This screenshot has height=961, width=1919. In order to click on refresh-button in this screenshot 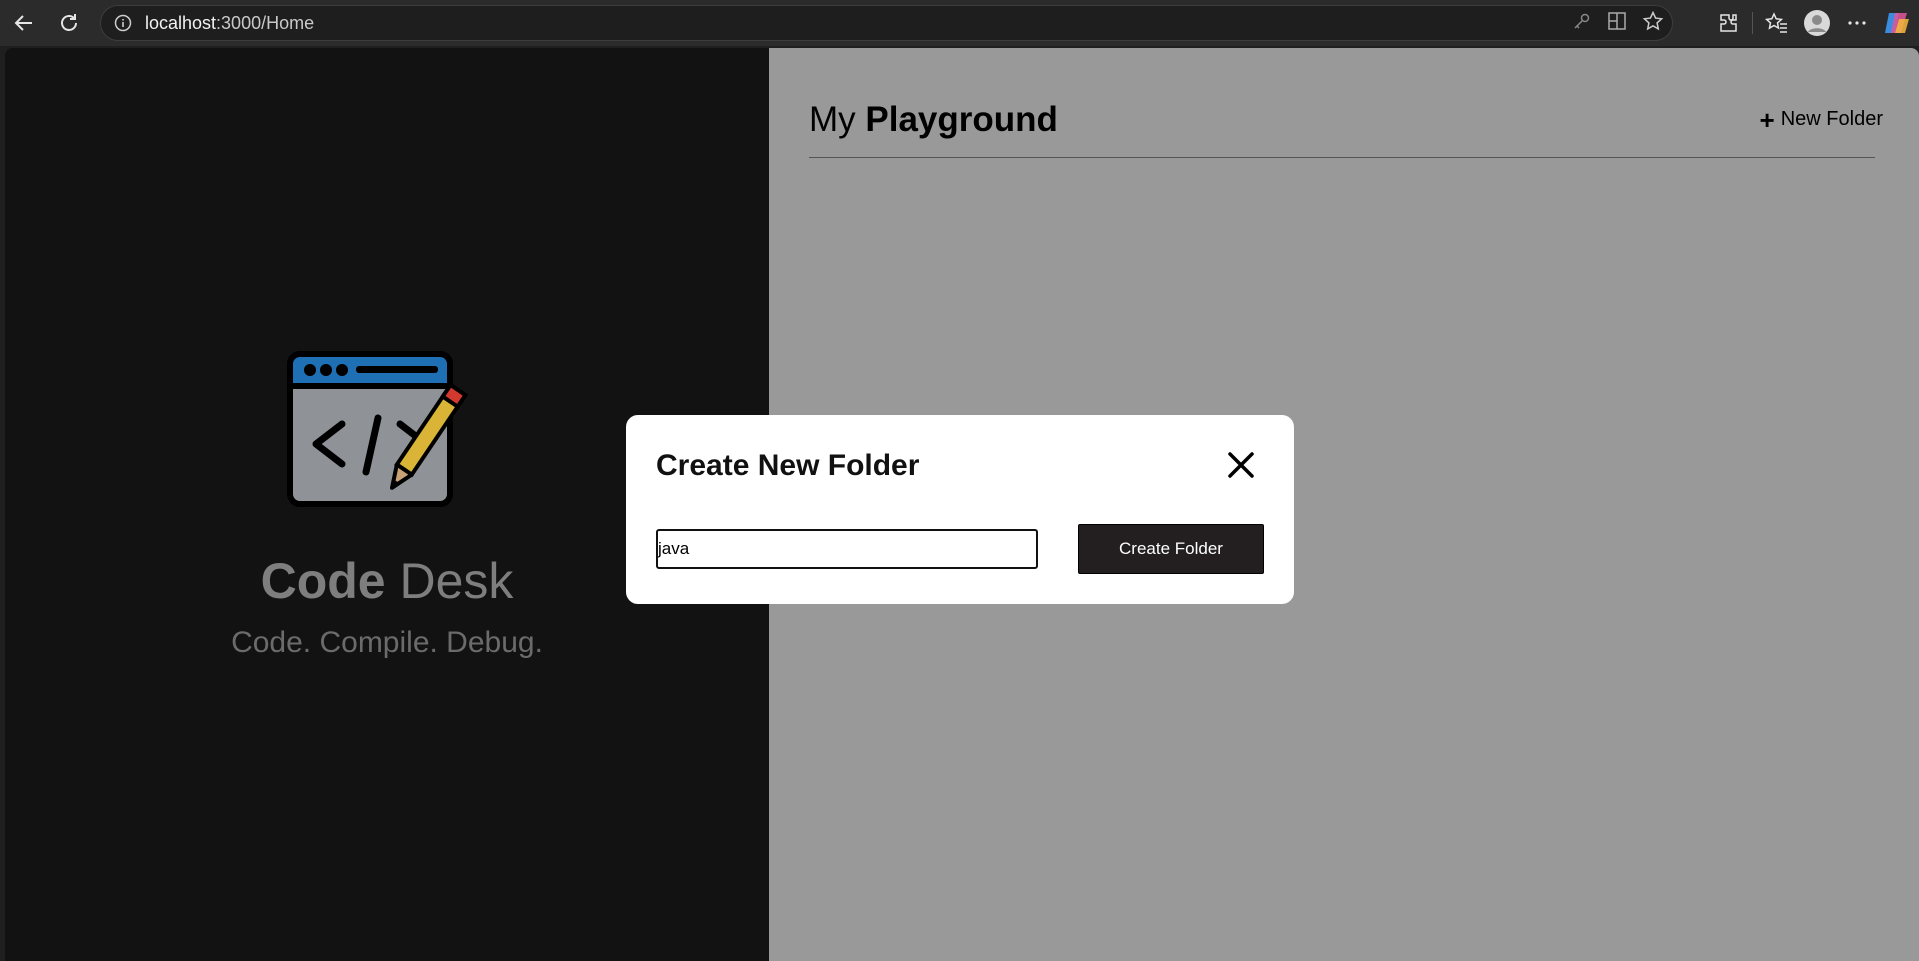, I will do `click(69, 23)`.